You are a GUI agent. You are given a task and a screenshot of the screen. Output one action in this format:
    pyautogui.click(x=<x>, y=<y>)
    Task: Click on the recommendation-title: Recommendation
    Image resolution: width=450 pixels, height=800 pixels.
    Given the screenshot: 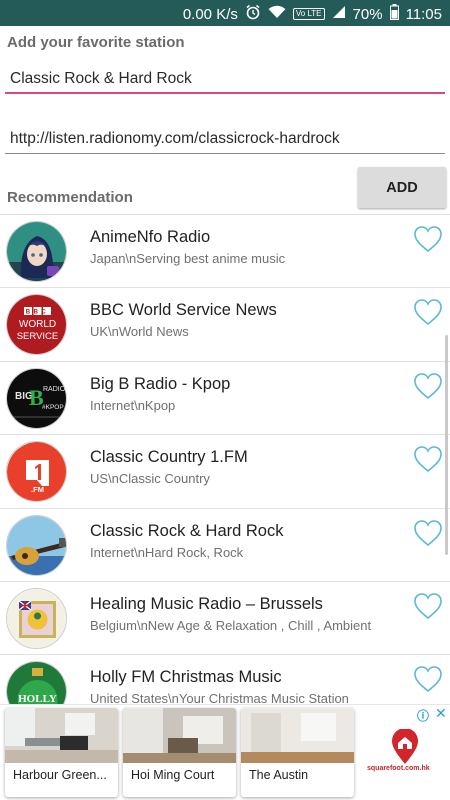 What is the action you would take?
    pyautogui.click(x=70, y=197)
    